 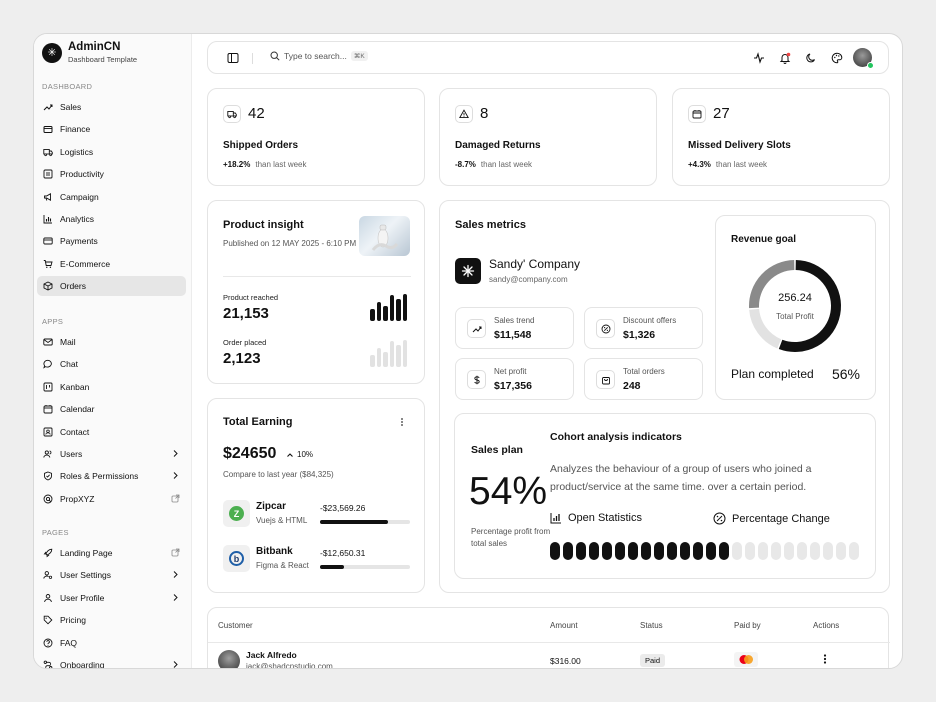 I want to click on truck-icon, so click(x=48, y=152).